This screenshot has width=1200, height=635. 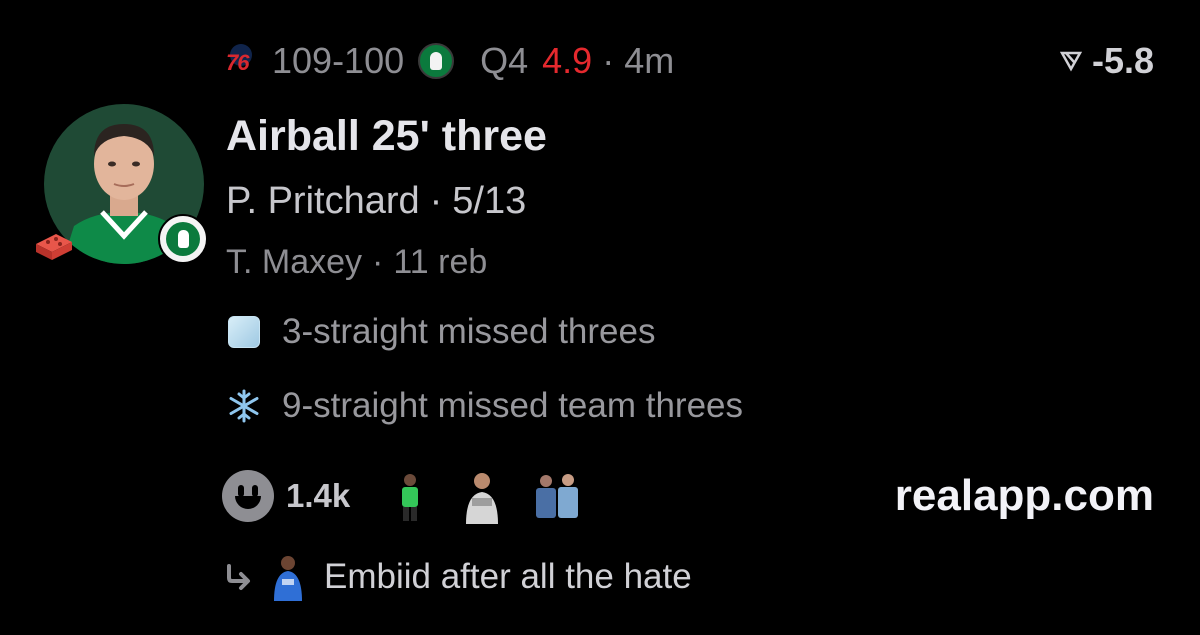 I want to click on post-age: 4m, so click(x=649, y=60).